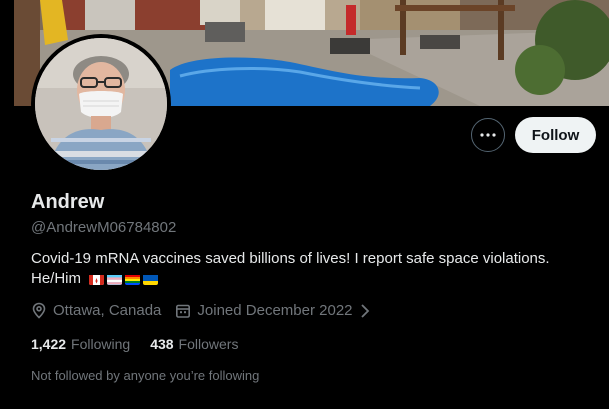 Image resolution: width=609 pixels, height=409 pixels. What do you see at coordinates (115, 279) in the screenshot?
I see `transgender-flag-icon` at bounding box center [115, 279].